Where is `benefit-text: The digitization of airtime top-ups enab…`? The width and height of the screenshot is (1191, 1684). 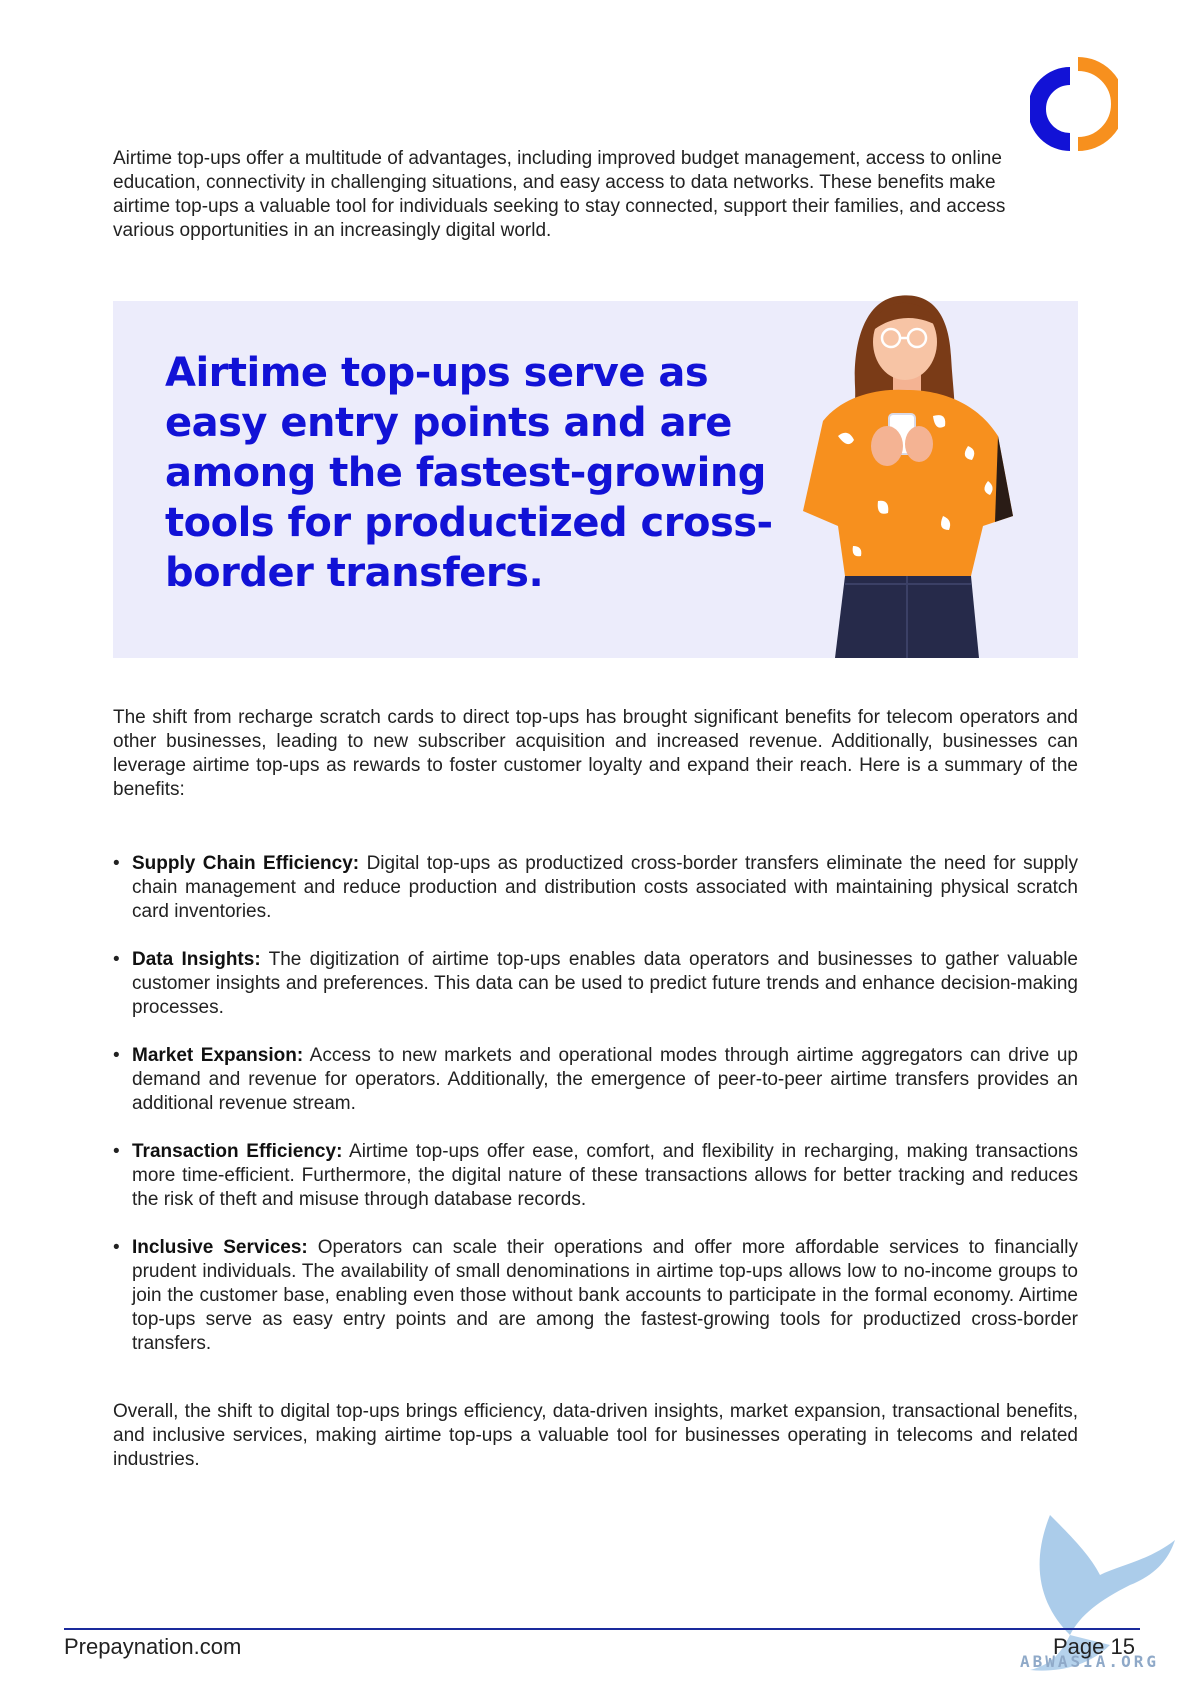
benefit-text: The digitization of airtime top-ups enab… is located at coordinates (605, 983).